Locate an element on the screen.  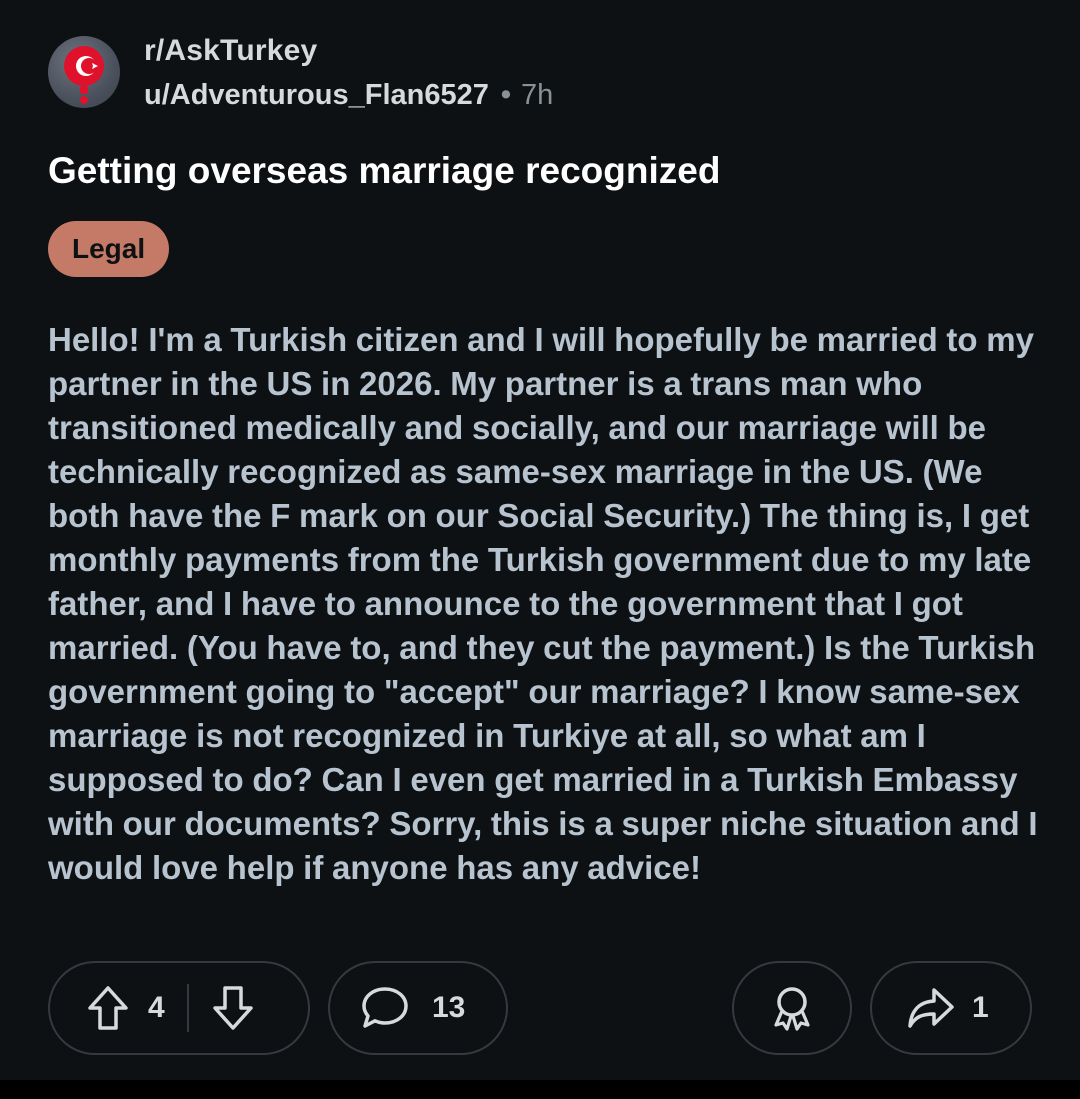
arrow-down-icon is located at coordinates (232, 1008).